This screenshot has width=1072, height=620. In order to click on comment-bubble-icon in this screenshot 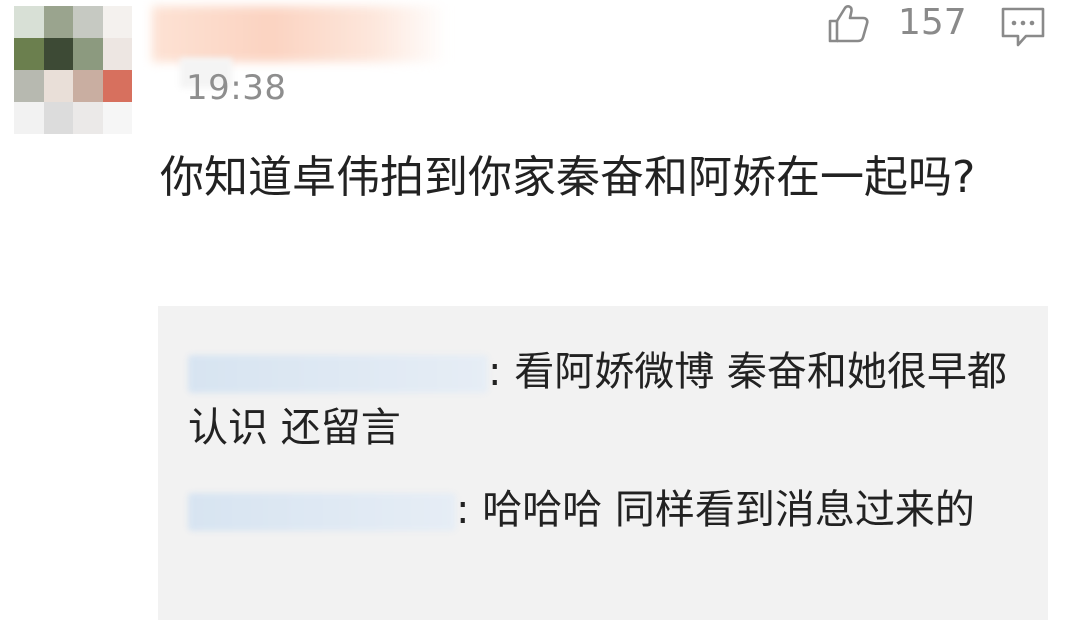, I will do `click(1023, 27)`.